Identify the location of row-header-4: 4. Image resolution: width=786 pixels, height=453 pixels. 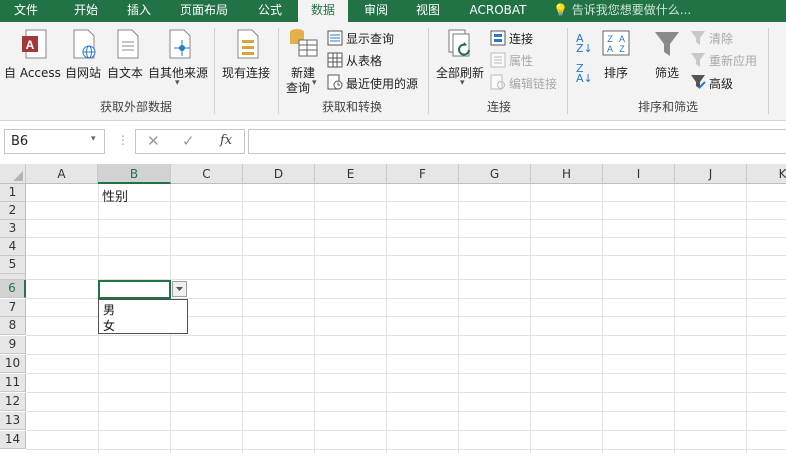
(13, 247).